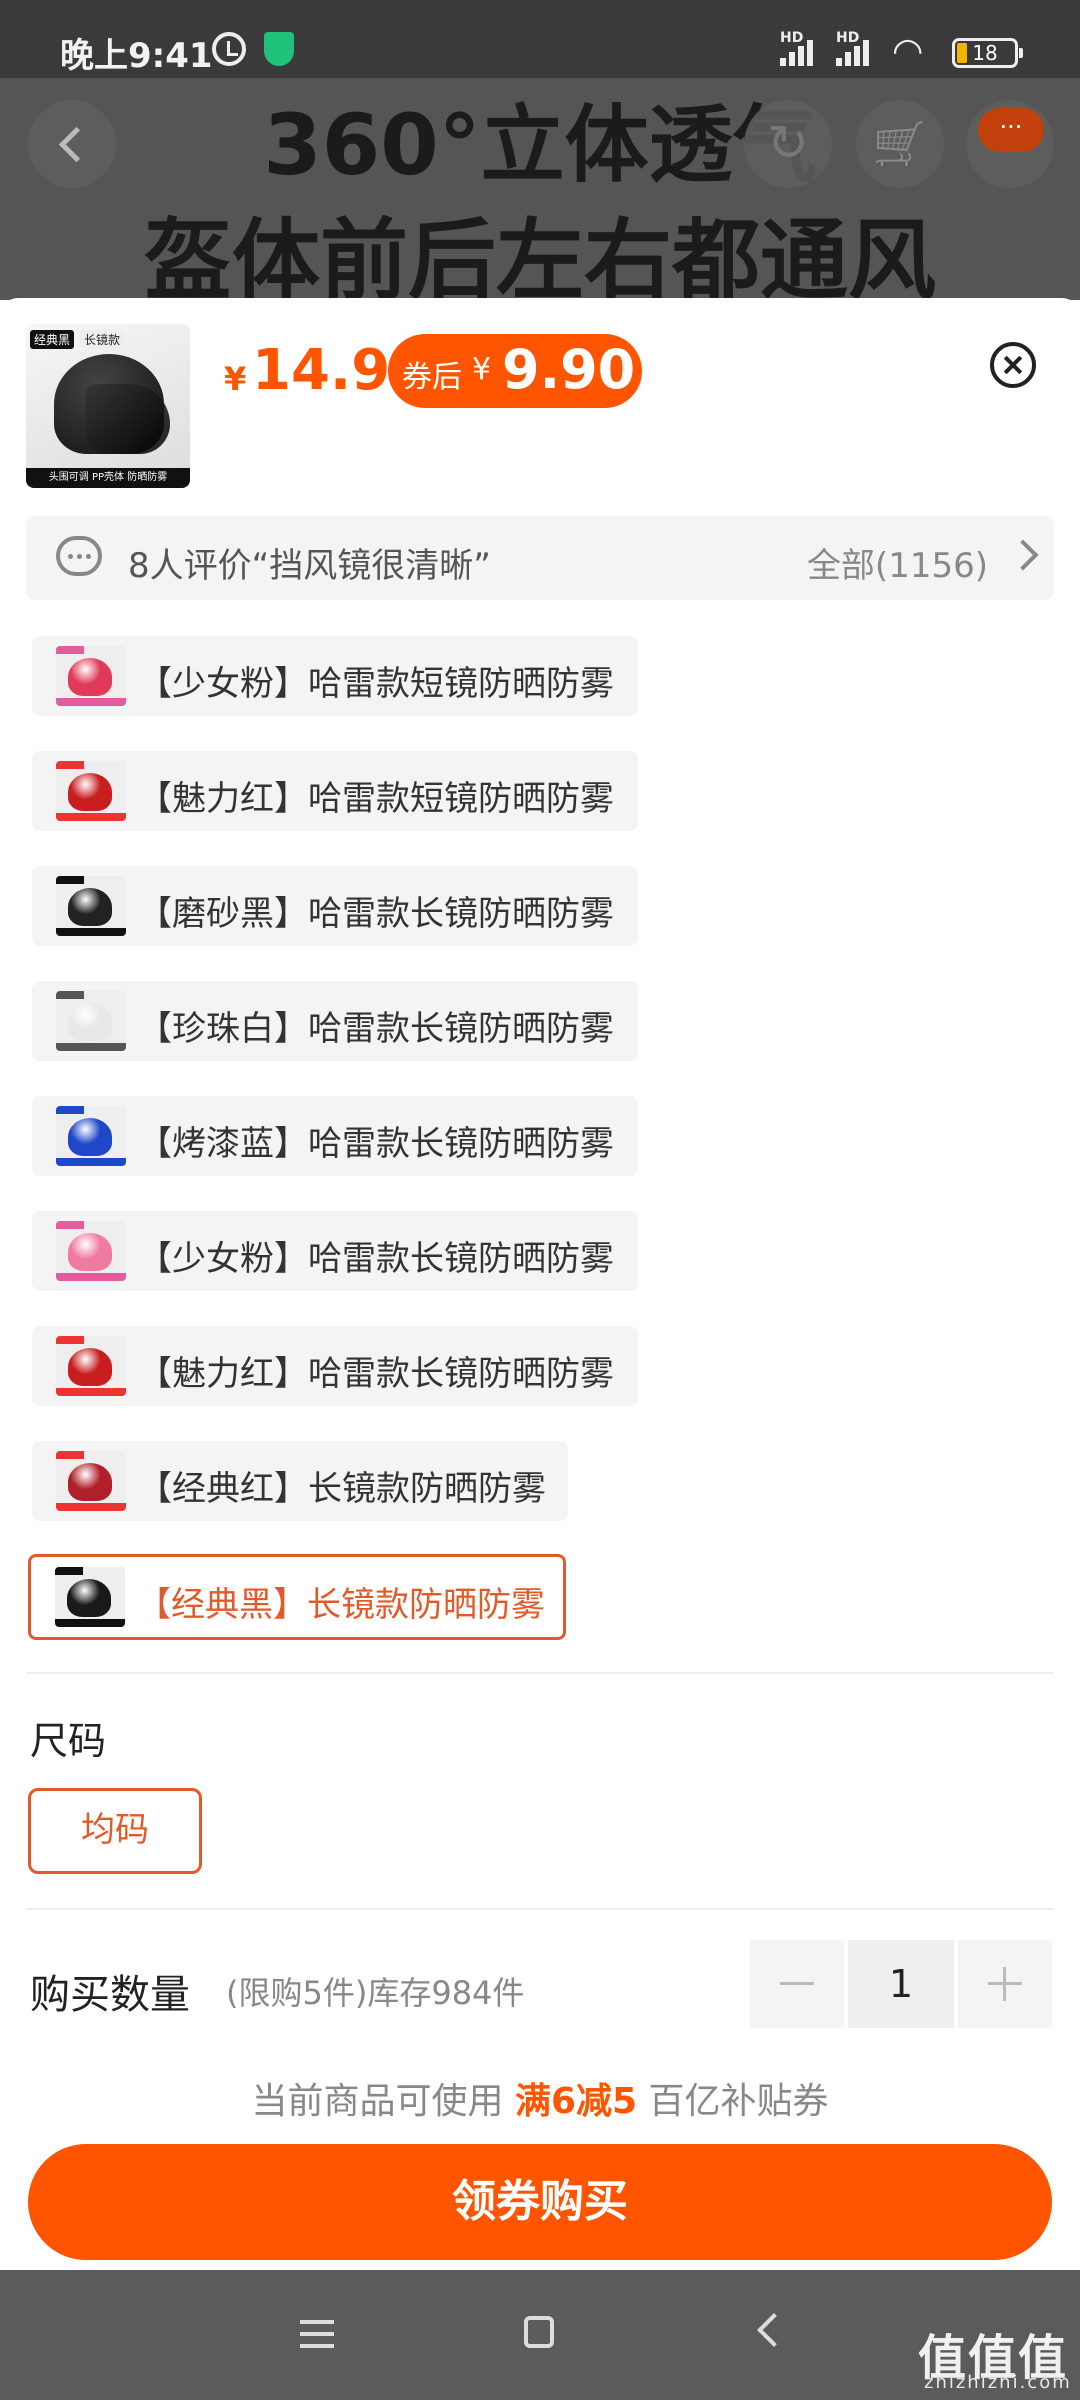  I want to click on coupon-label: 券后, so click(432, 377).